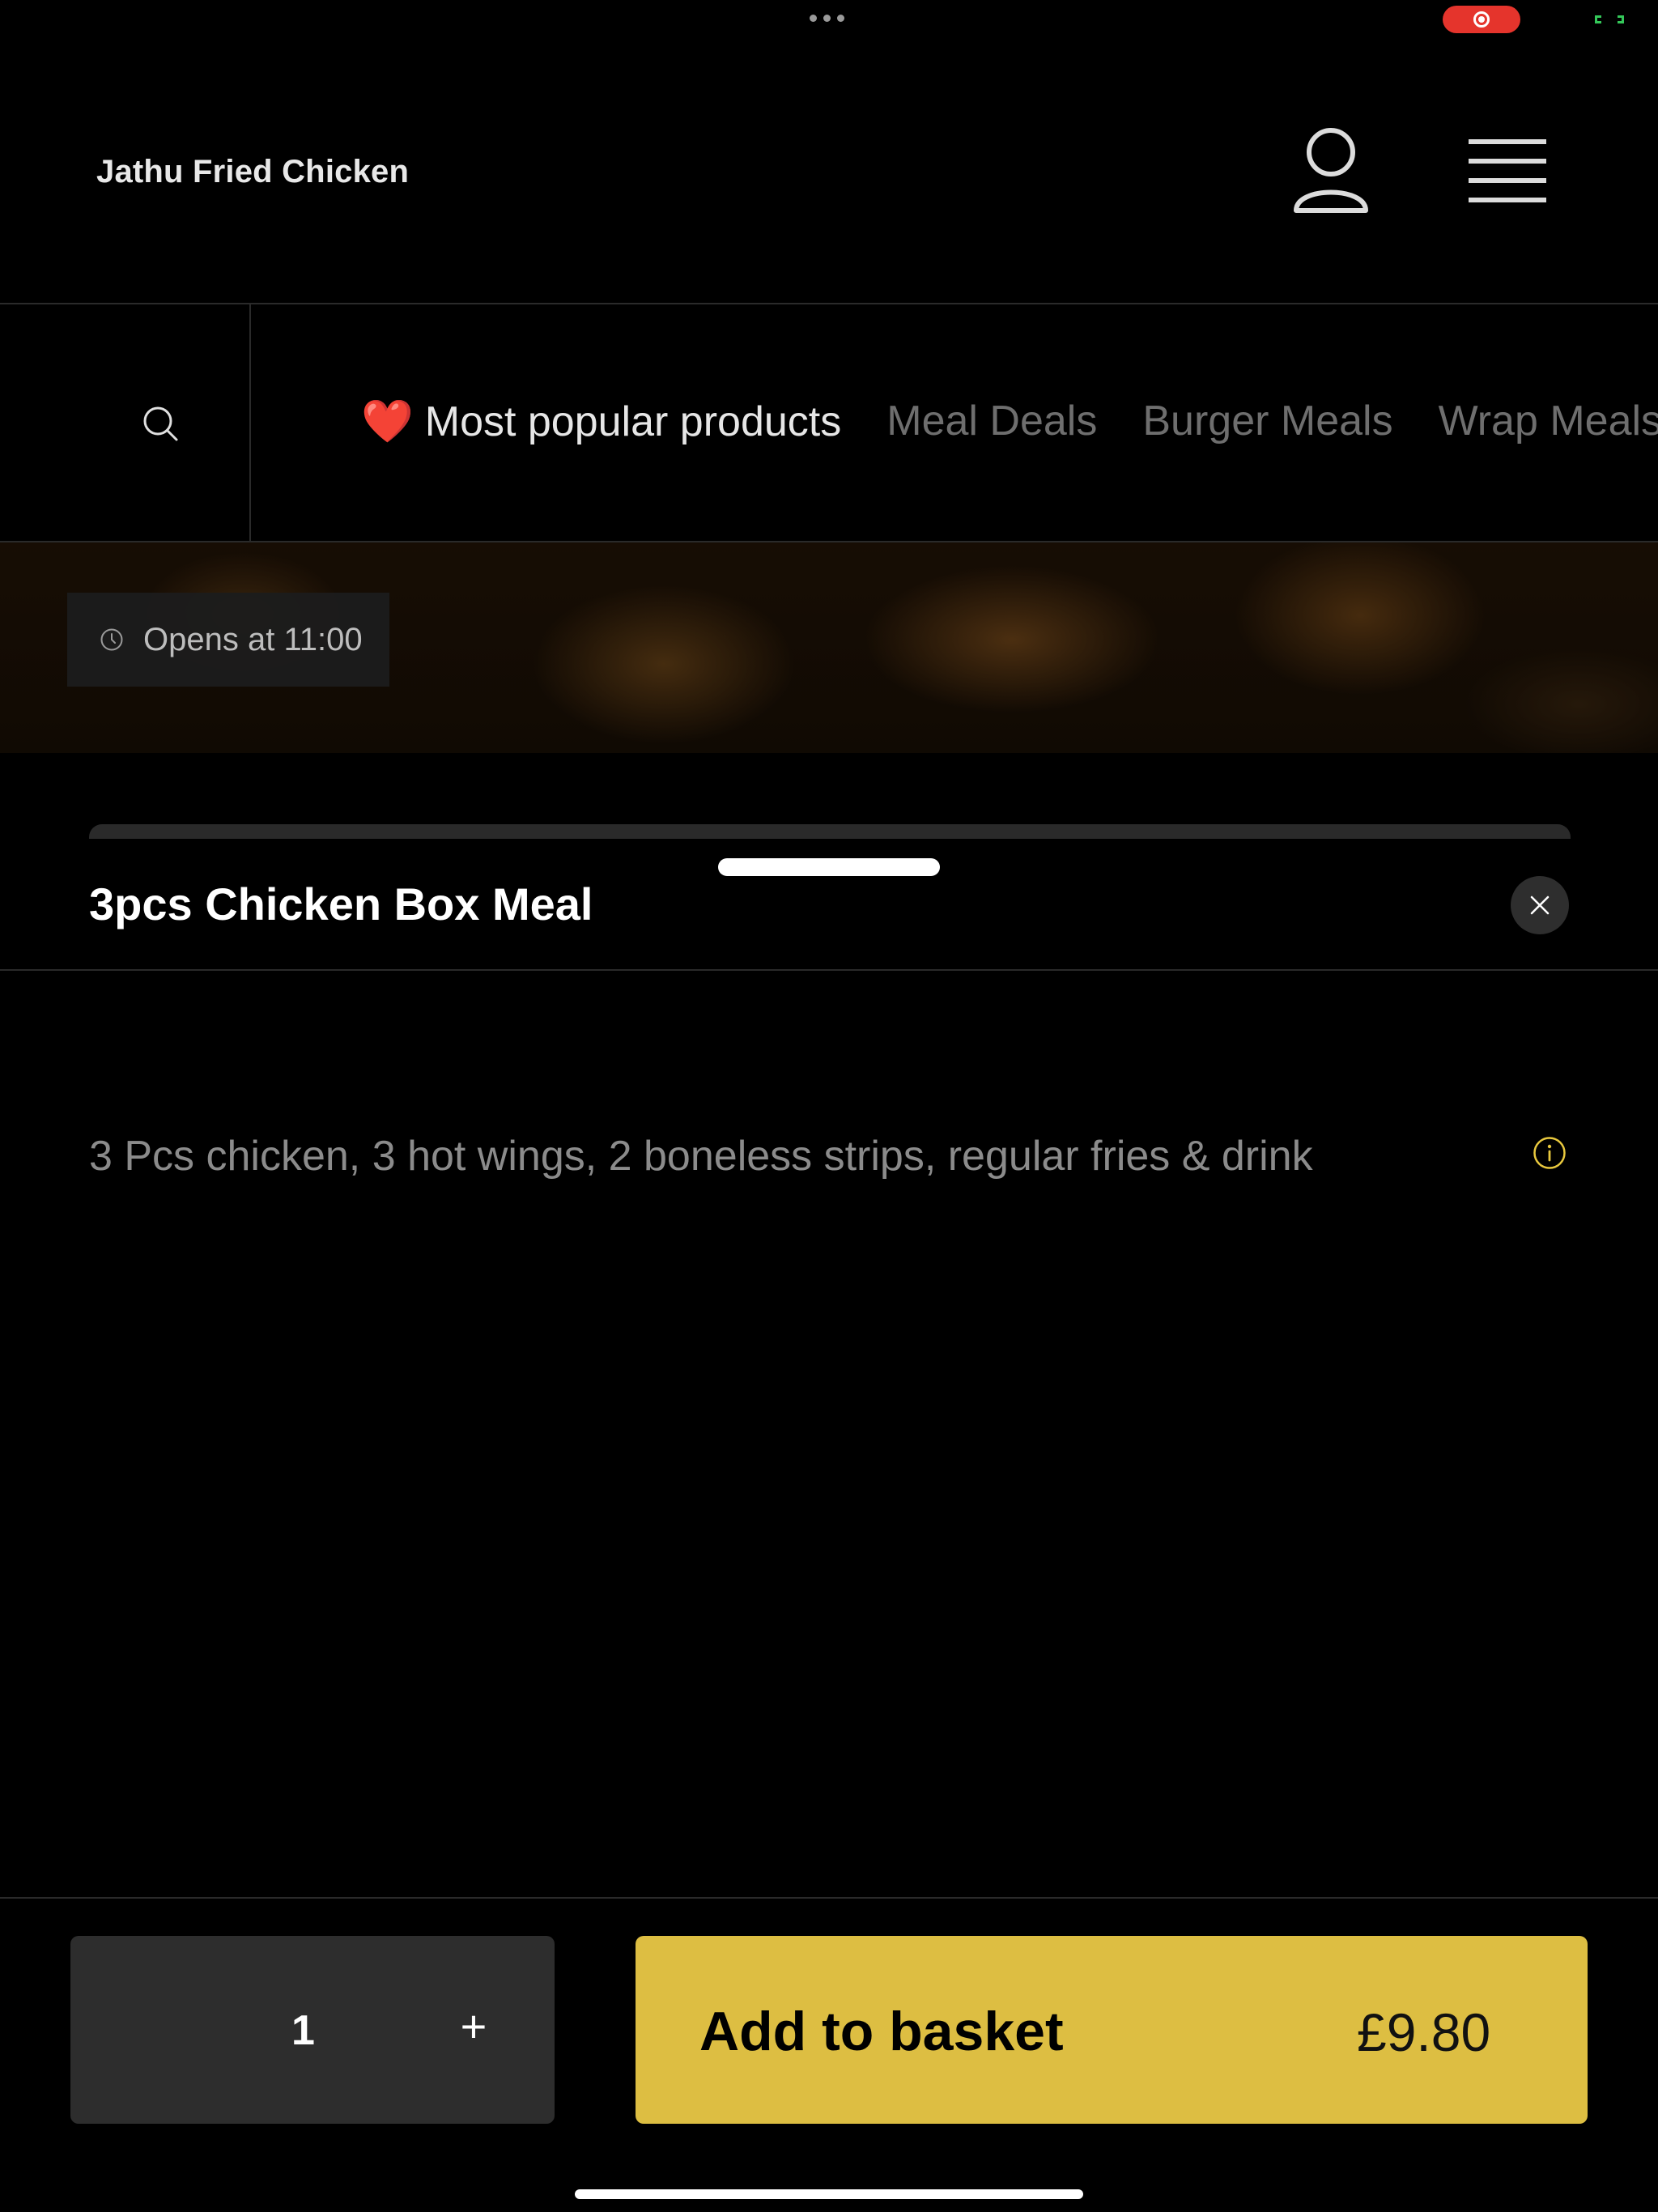 The height and width of the screenshot is (2212, 1658). What do you see at coordinates (160, 424) in the screenshot?
I see `search-icon` at bounding box center [160, 424].